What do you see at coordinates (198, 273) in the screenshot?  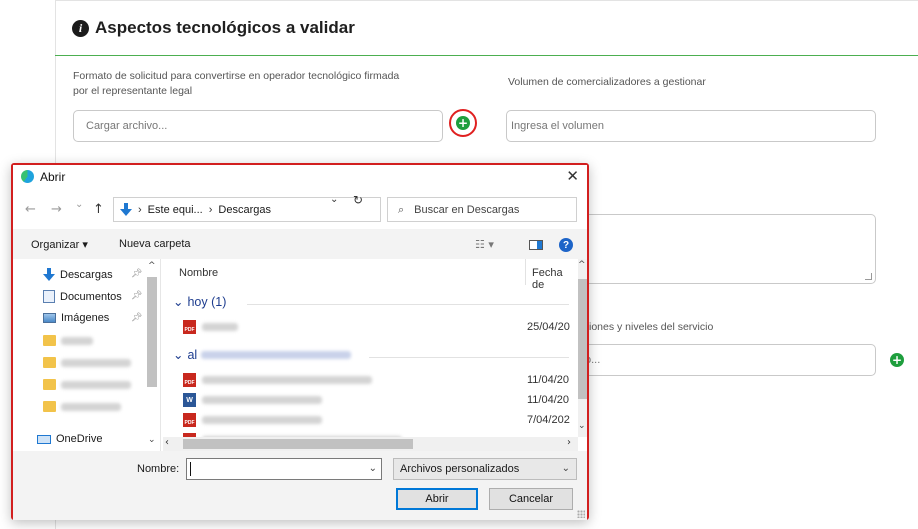 I see `column-header-name: Nombre` at bounding box center [198, 273].